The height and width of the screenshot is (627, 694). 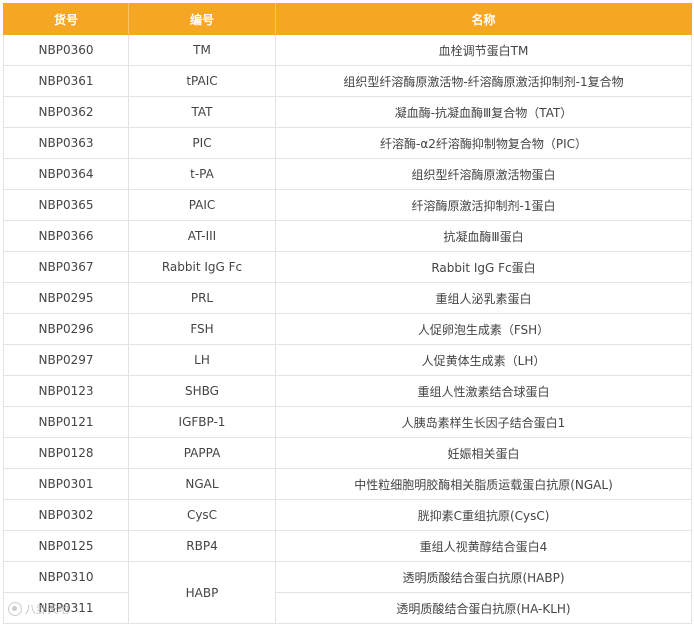 What do you see at coordinates (202, 81) in the screenshot?
I see `cell-abbr: tPAIC` at bounding box center [202, 81].